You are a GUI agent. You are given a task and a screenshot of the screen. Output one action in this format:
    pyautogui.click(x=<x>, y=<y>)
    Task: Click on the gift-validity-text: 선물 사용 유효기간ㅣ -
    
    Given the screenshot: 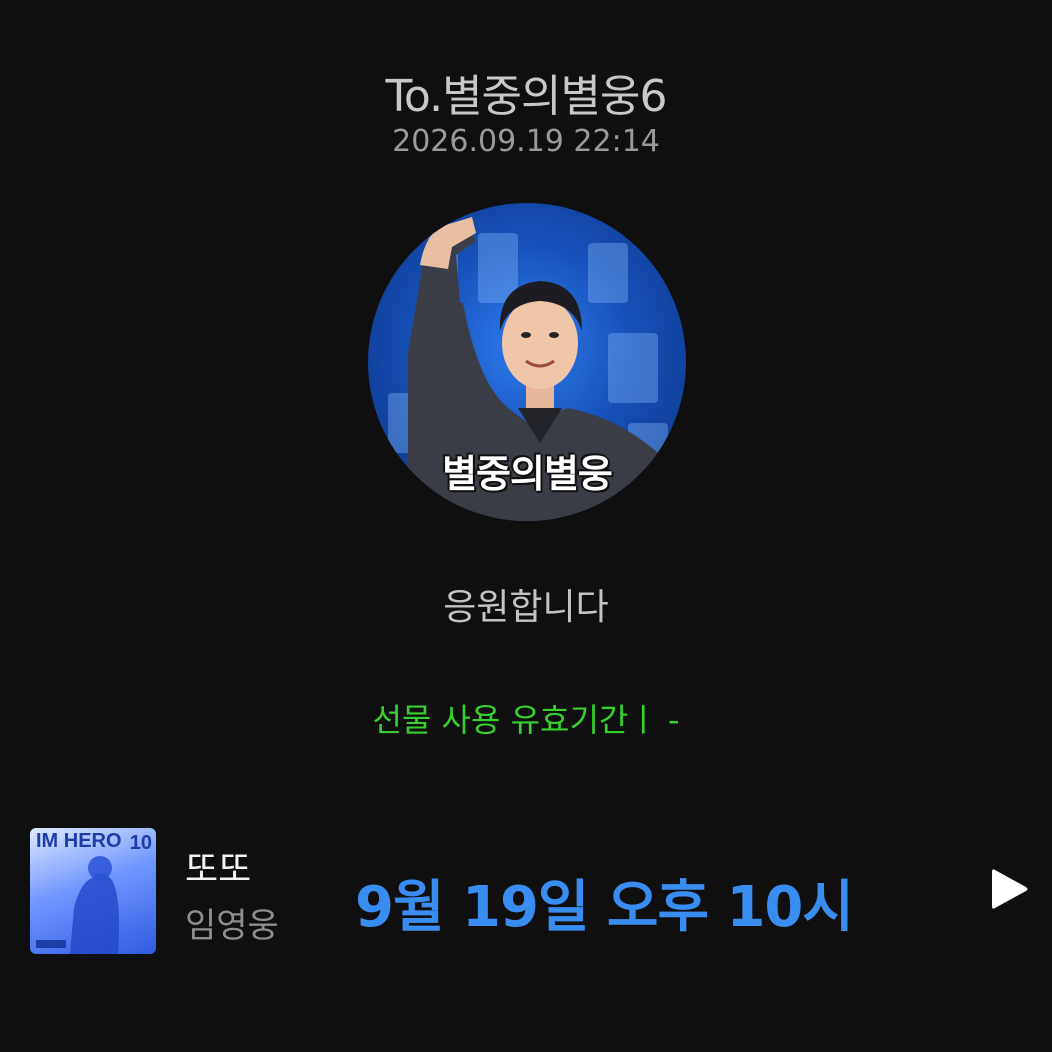 What is the action you would take?
    pyautogui.click(x=526, y=720)
    